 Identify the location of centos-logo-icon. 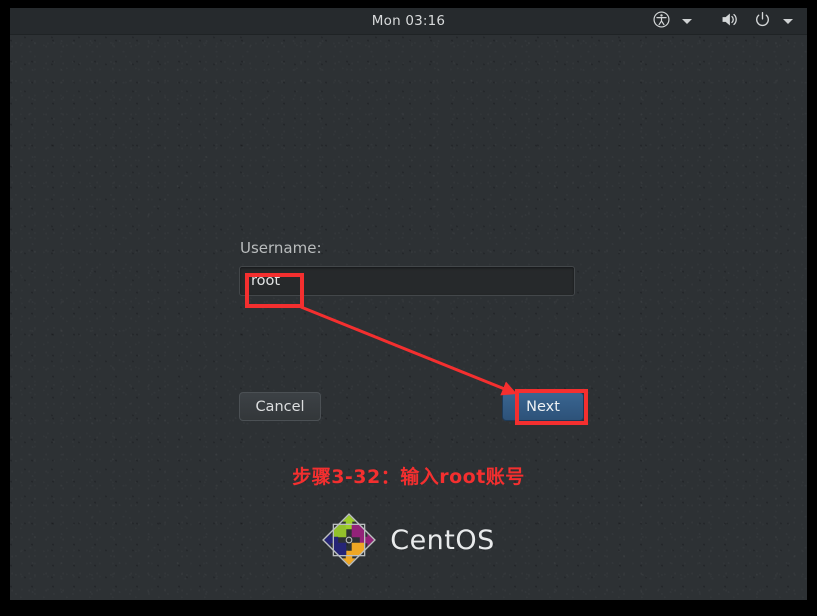
(349, 540).